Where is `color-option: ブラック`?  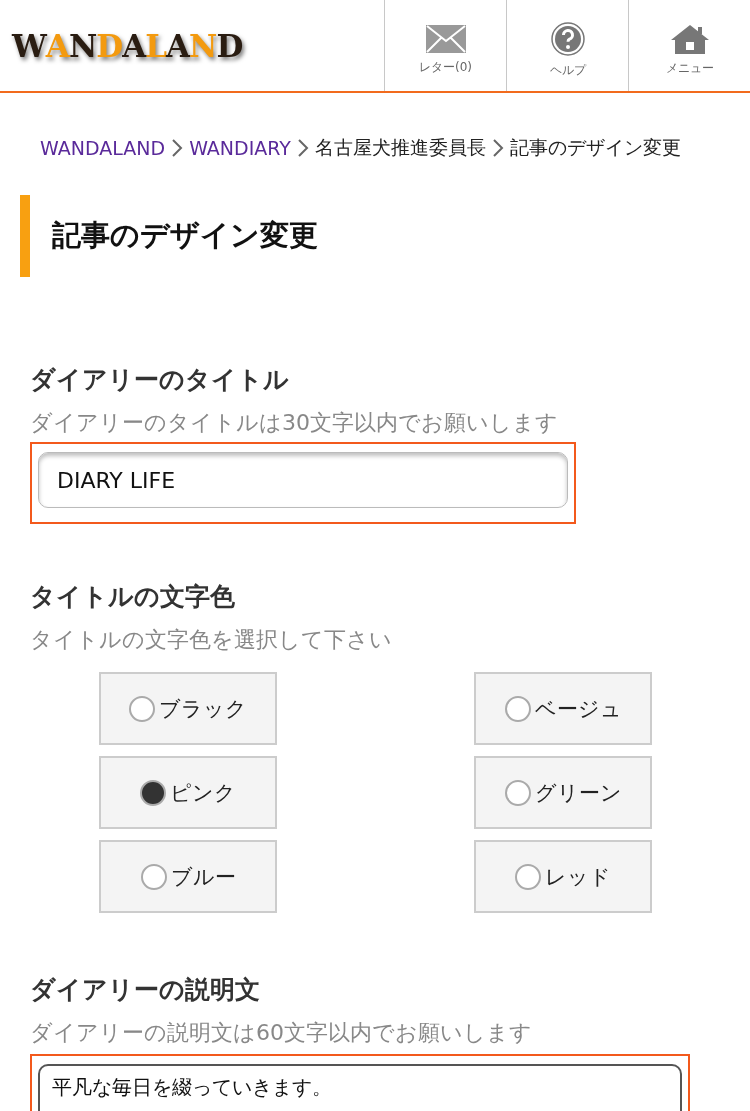
color-option: ブラック is located at coordinates (188, 708).